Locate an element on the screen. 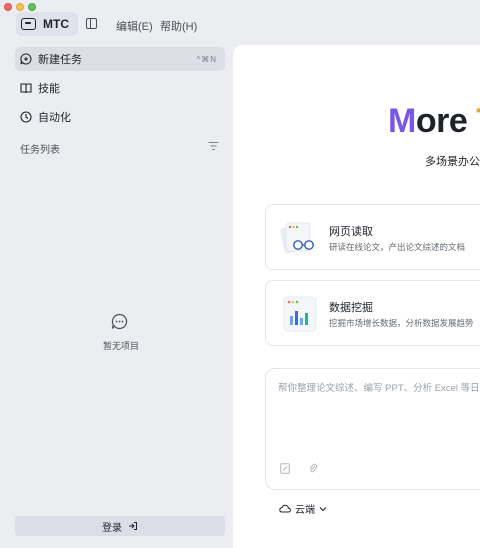  brand-button: MTC is located at coordinates (47, 24).